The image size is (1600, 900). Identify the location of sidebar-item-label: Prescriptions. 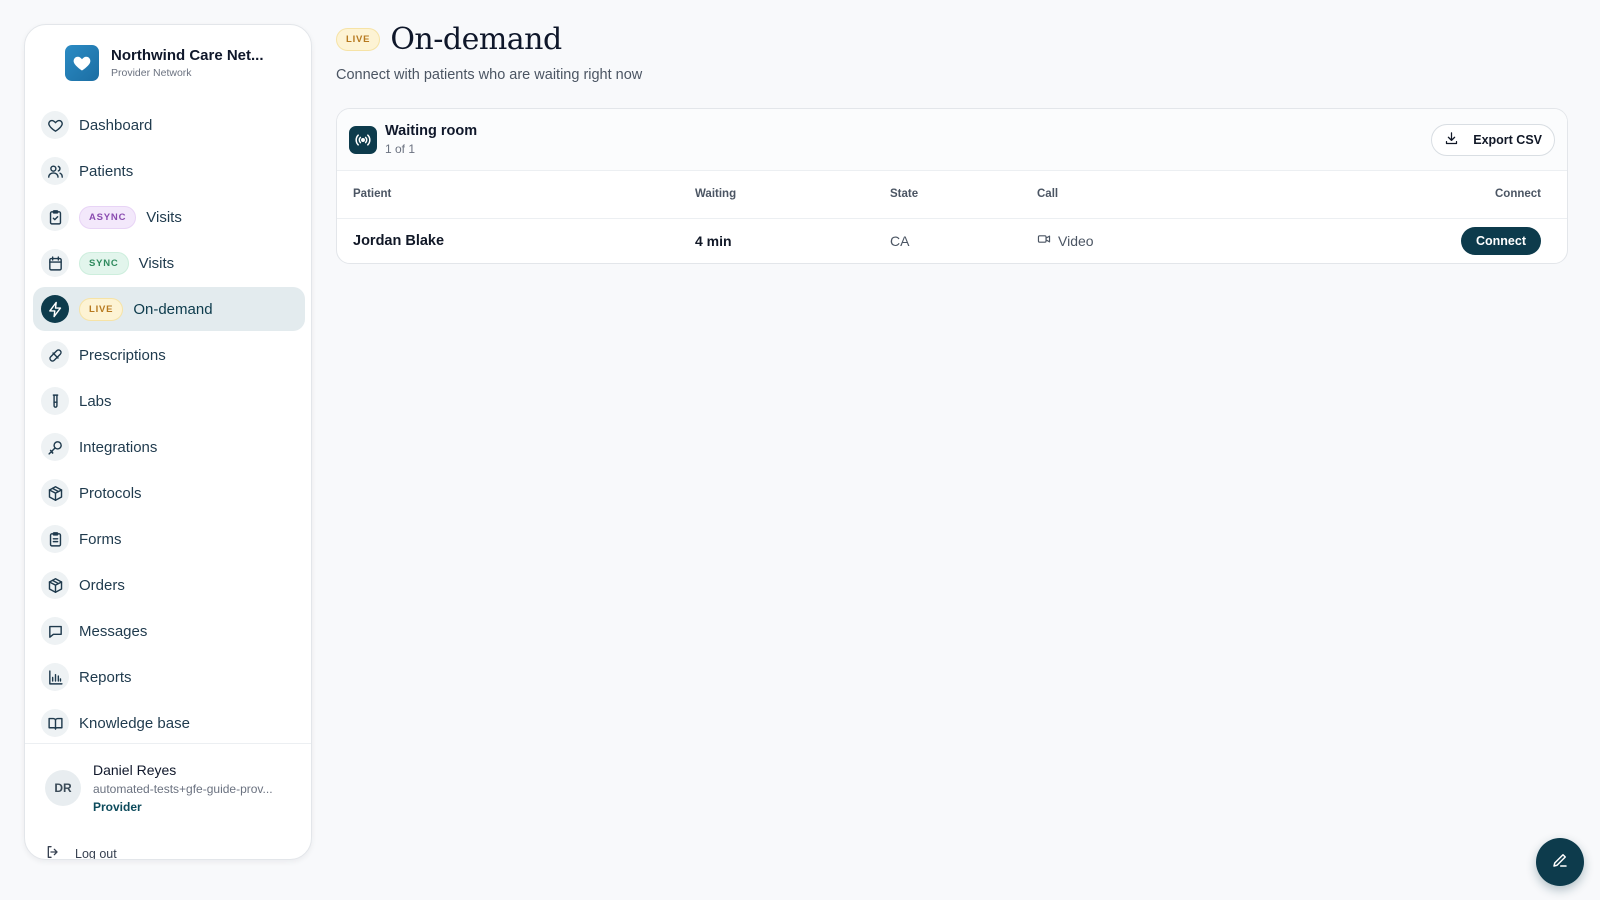
(122, 355).